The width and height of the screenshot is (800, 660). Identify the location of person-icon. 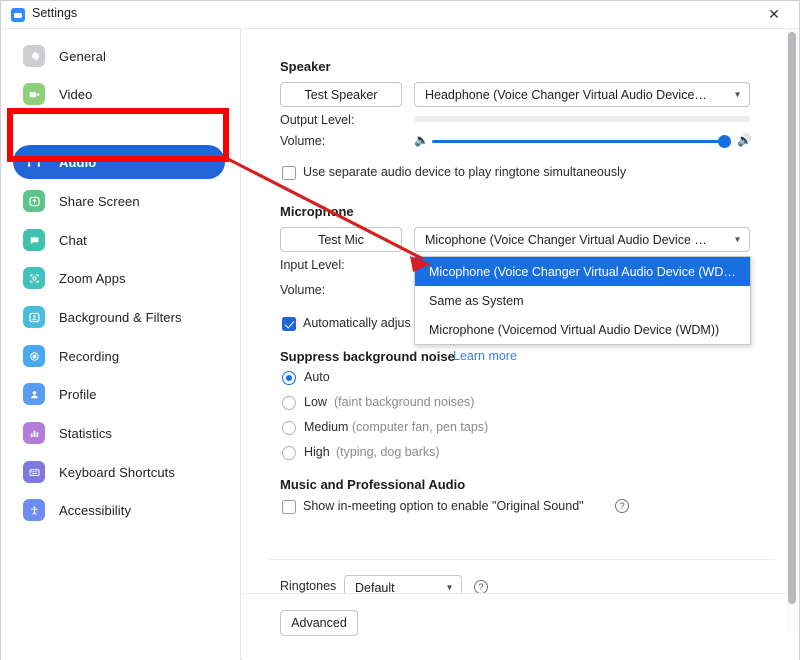
(34, 394).